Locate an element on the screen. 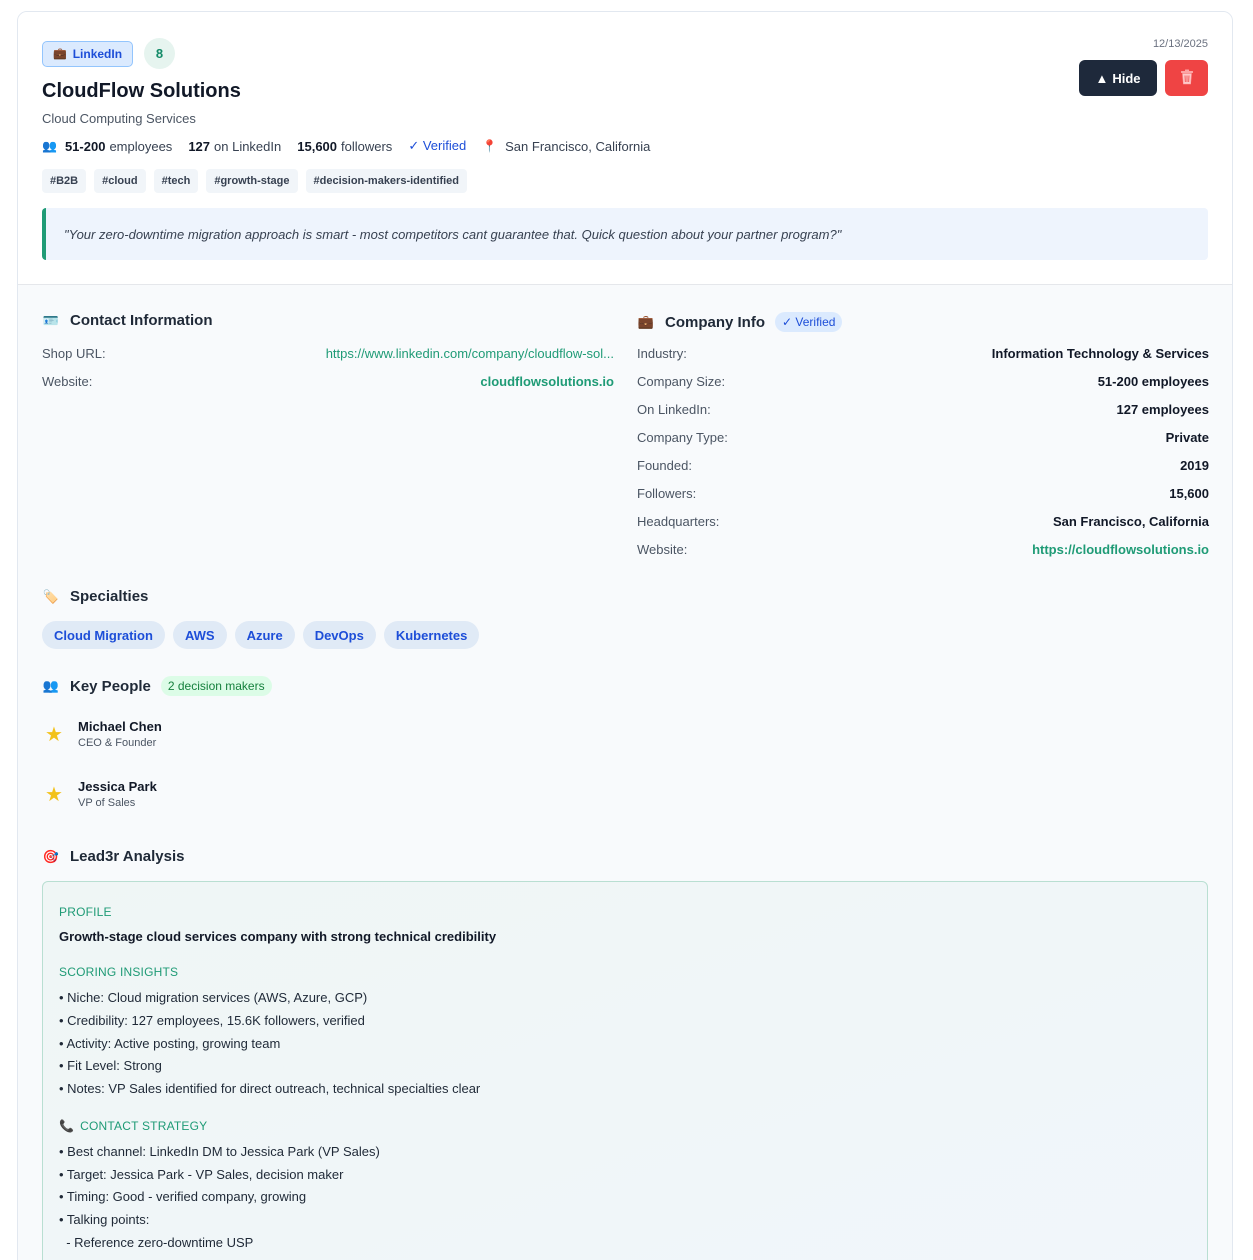 The width and height of the screenshot is (1253, 1260). insight-item: • Fit Level: Strong is located at coordinates (110, 1065).